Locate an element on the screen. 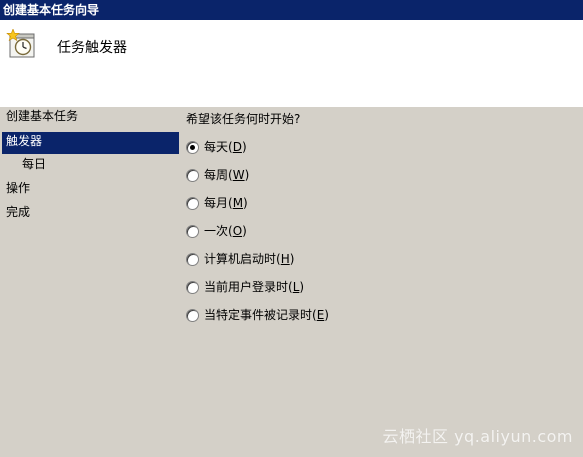 The image size is (583, 457). radio-button-checked-icon is located at coordinates (192, 147).